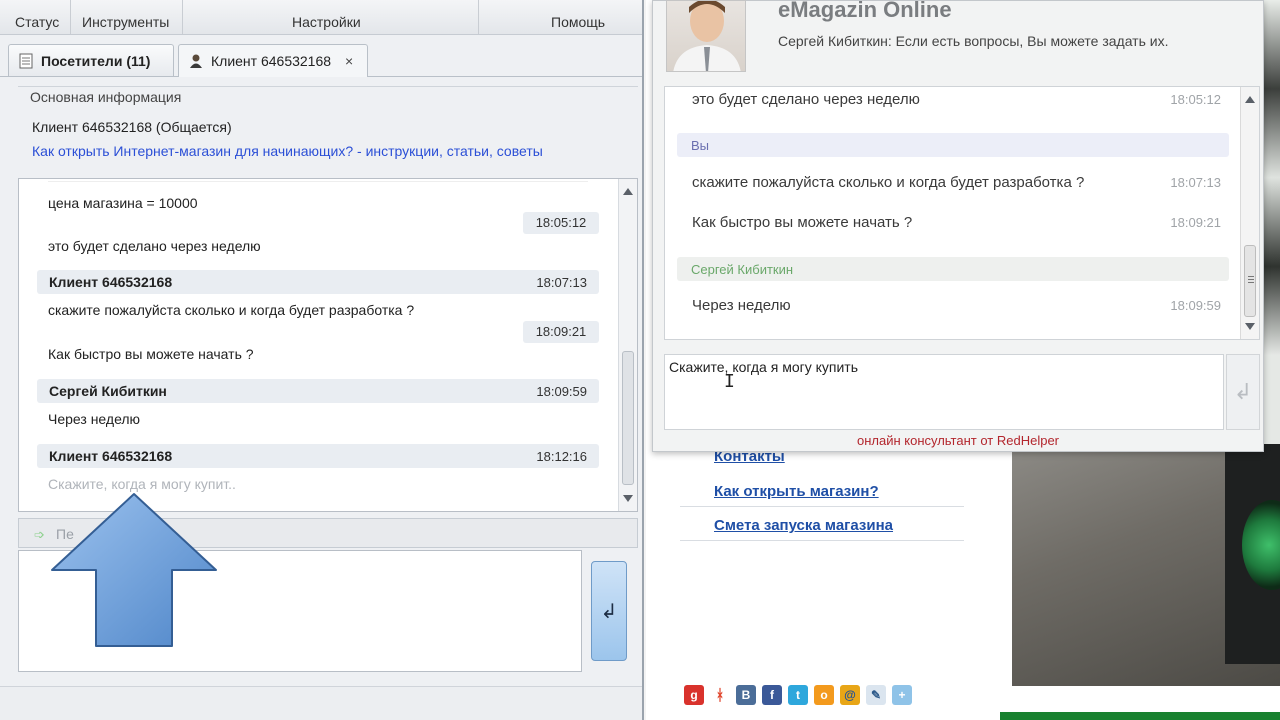 Image resolution: width=1280 pixels, height=720 pixels. Describe the element at coordinates (96, 60) in the screenshot. I see `tab-label: Посетители (11)` at that location.